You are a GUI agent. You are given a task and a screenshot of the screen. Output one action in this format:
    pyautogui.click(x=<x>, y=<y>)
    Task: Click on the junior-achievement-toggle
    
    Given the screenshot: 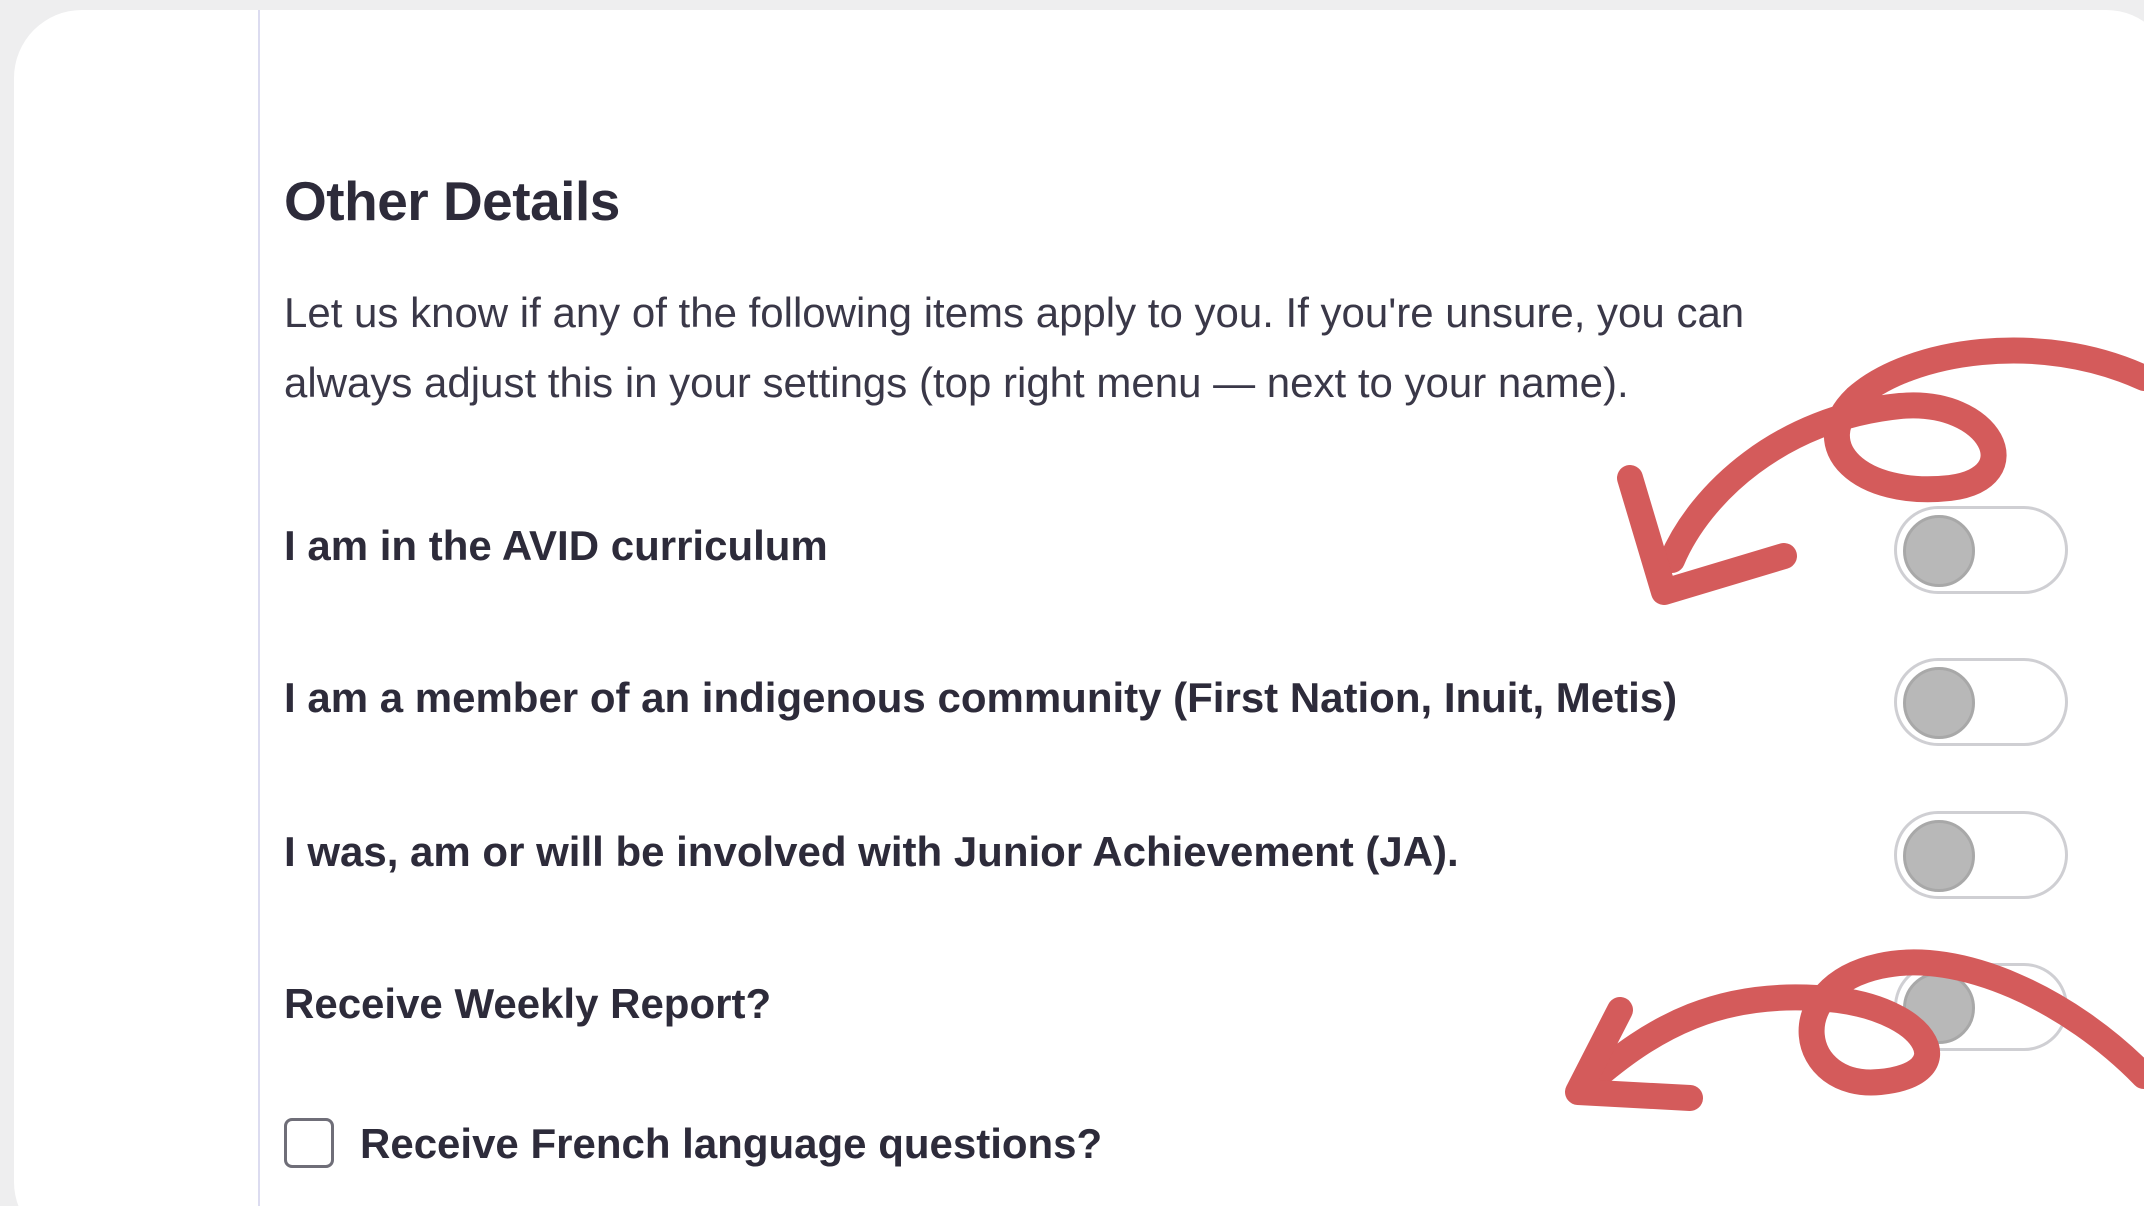 What is the action you would take?
    pyautogui.click(x=1981, y=855)
    